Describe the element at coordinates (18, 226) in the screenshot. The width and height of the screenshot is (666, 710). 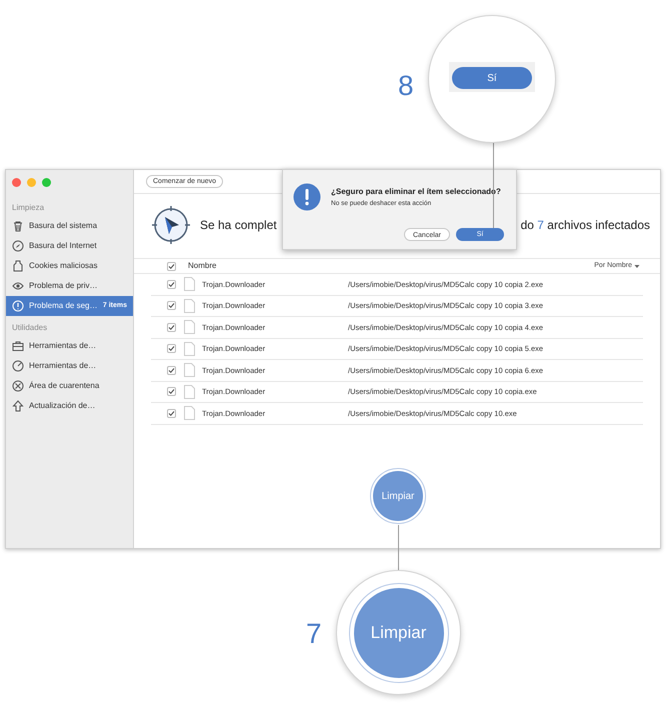
I see `trash-icon` at that location.